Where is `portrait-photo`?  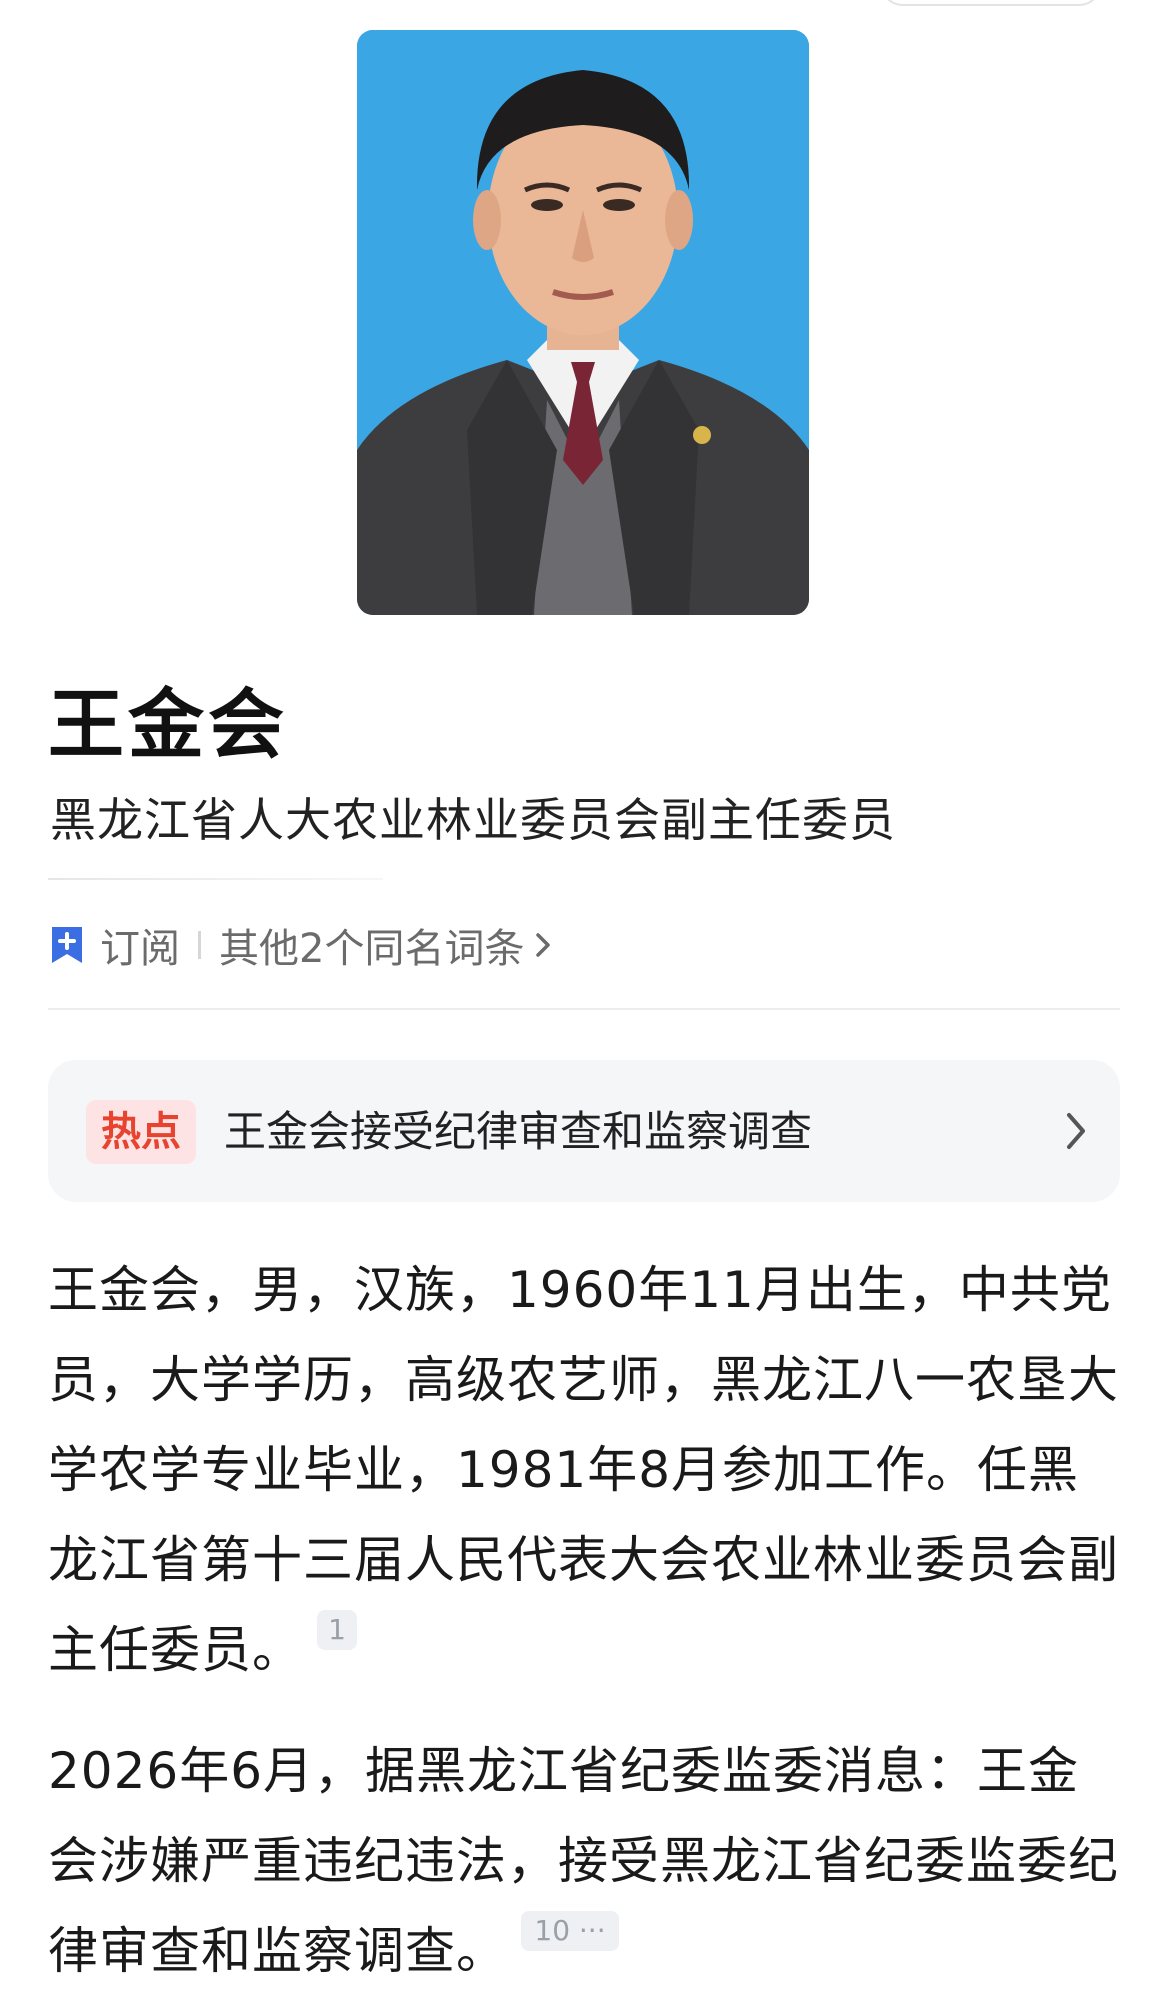 portrait-photo is located at coordinates (583, 322).